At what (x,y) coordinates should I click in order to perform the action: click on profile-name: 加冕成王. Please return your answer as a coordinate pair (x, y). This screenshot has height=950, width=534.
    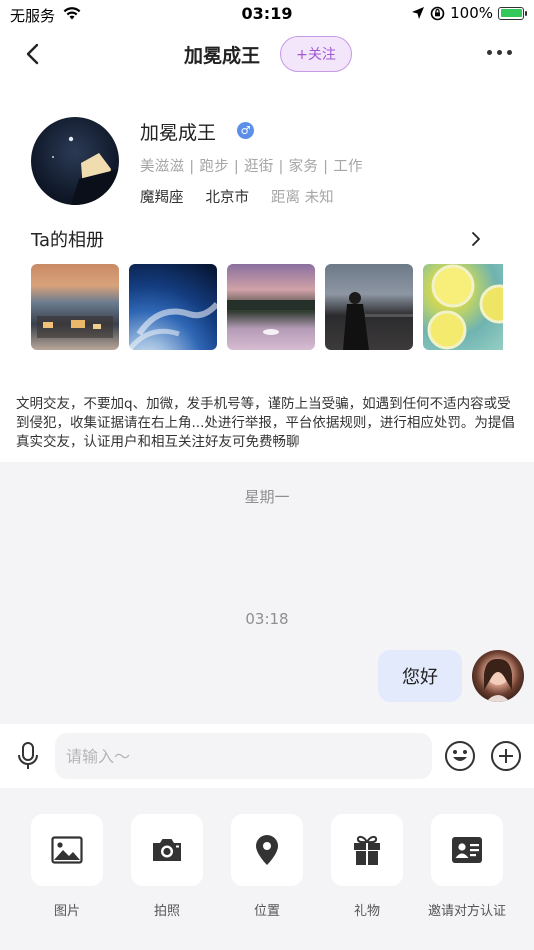
    Looking at the image, I should click on (178, 133).